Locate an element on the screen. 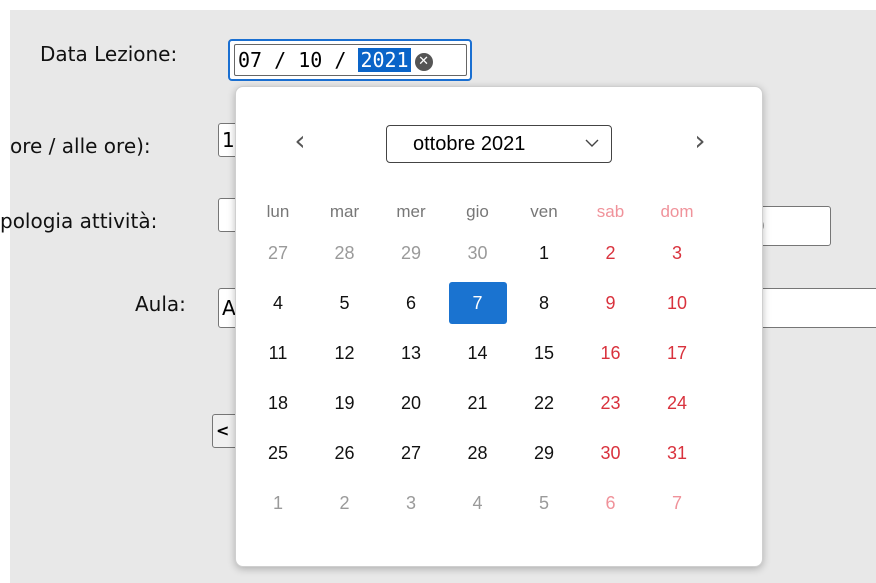  calendar-day: 21 is located at coordinates (478, 403).